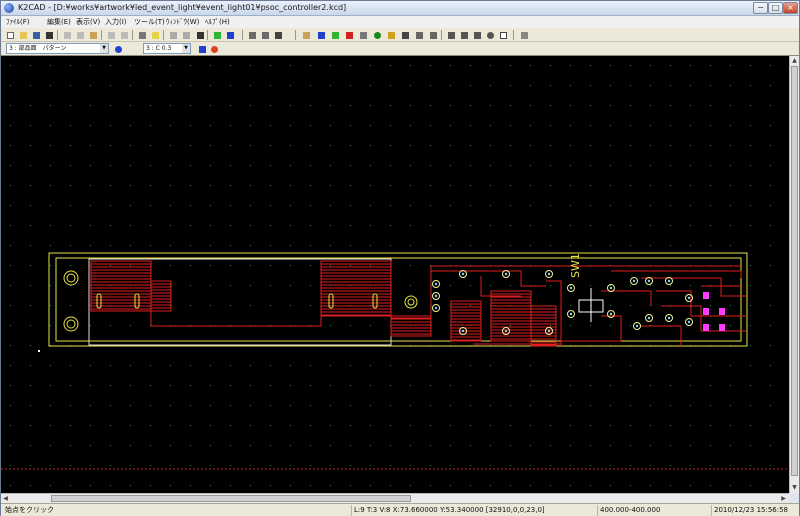 This screenshot has height=516, width=800. What do you see at coordinates (217, 22) in the screenshot?
I see `menu-help: ﾍﾙﾌﾟ(H)` at bounding box center [217, 22].